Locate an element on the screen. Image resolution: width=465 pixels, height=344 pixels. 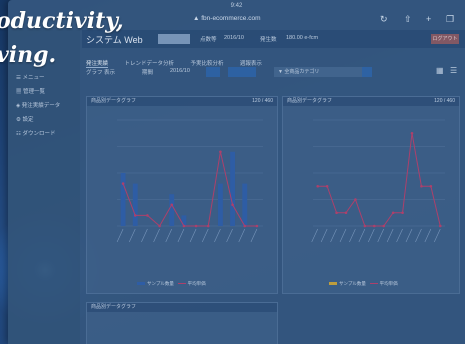
sidebar-item-settings: ⚙ 設定 is located at coordinates (44, 119).